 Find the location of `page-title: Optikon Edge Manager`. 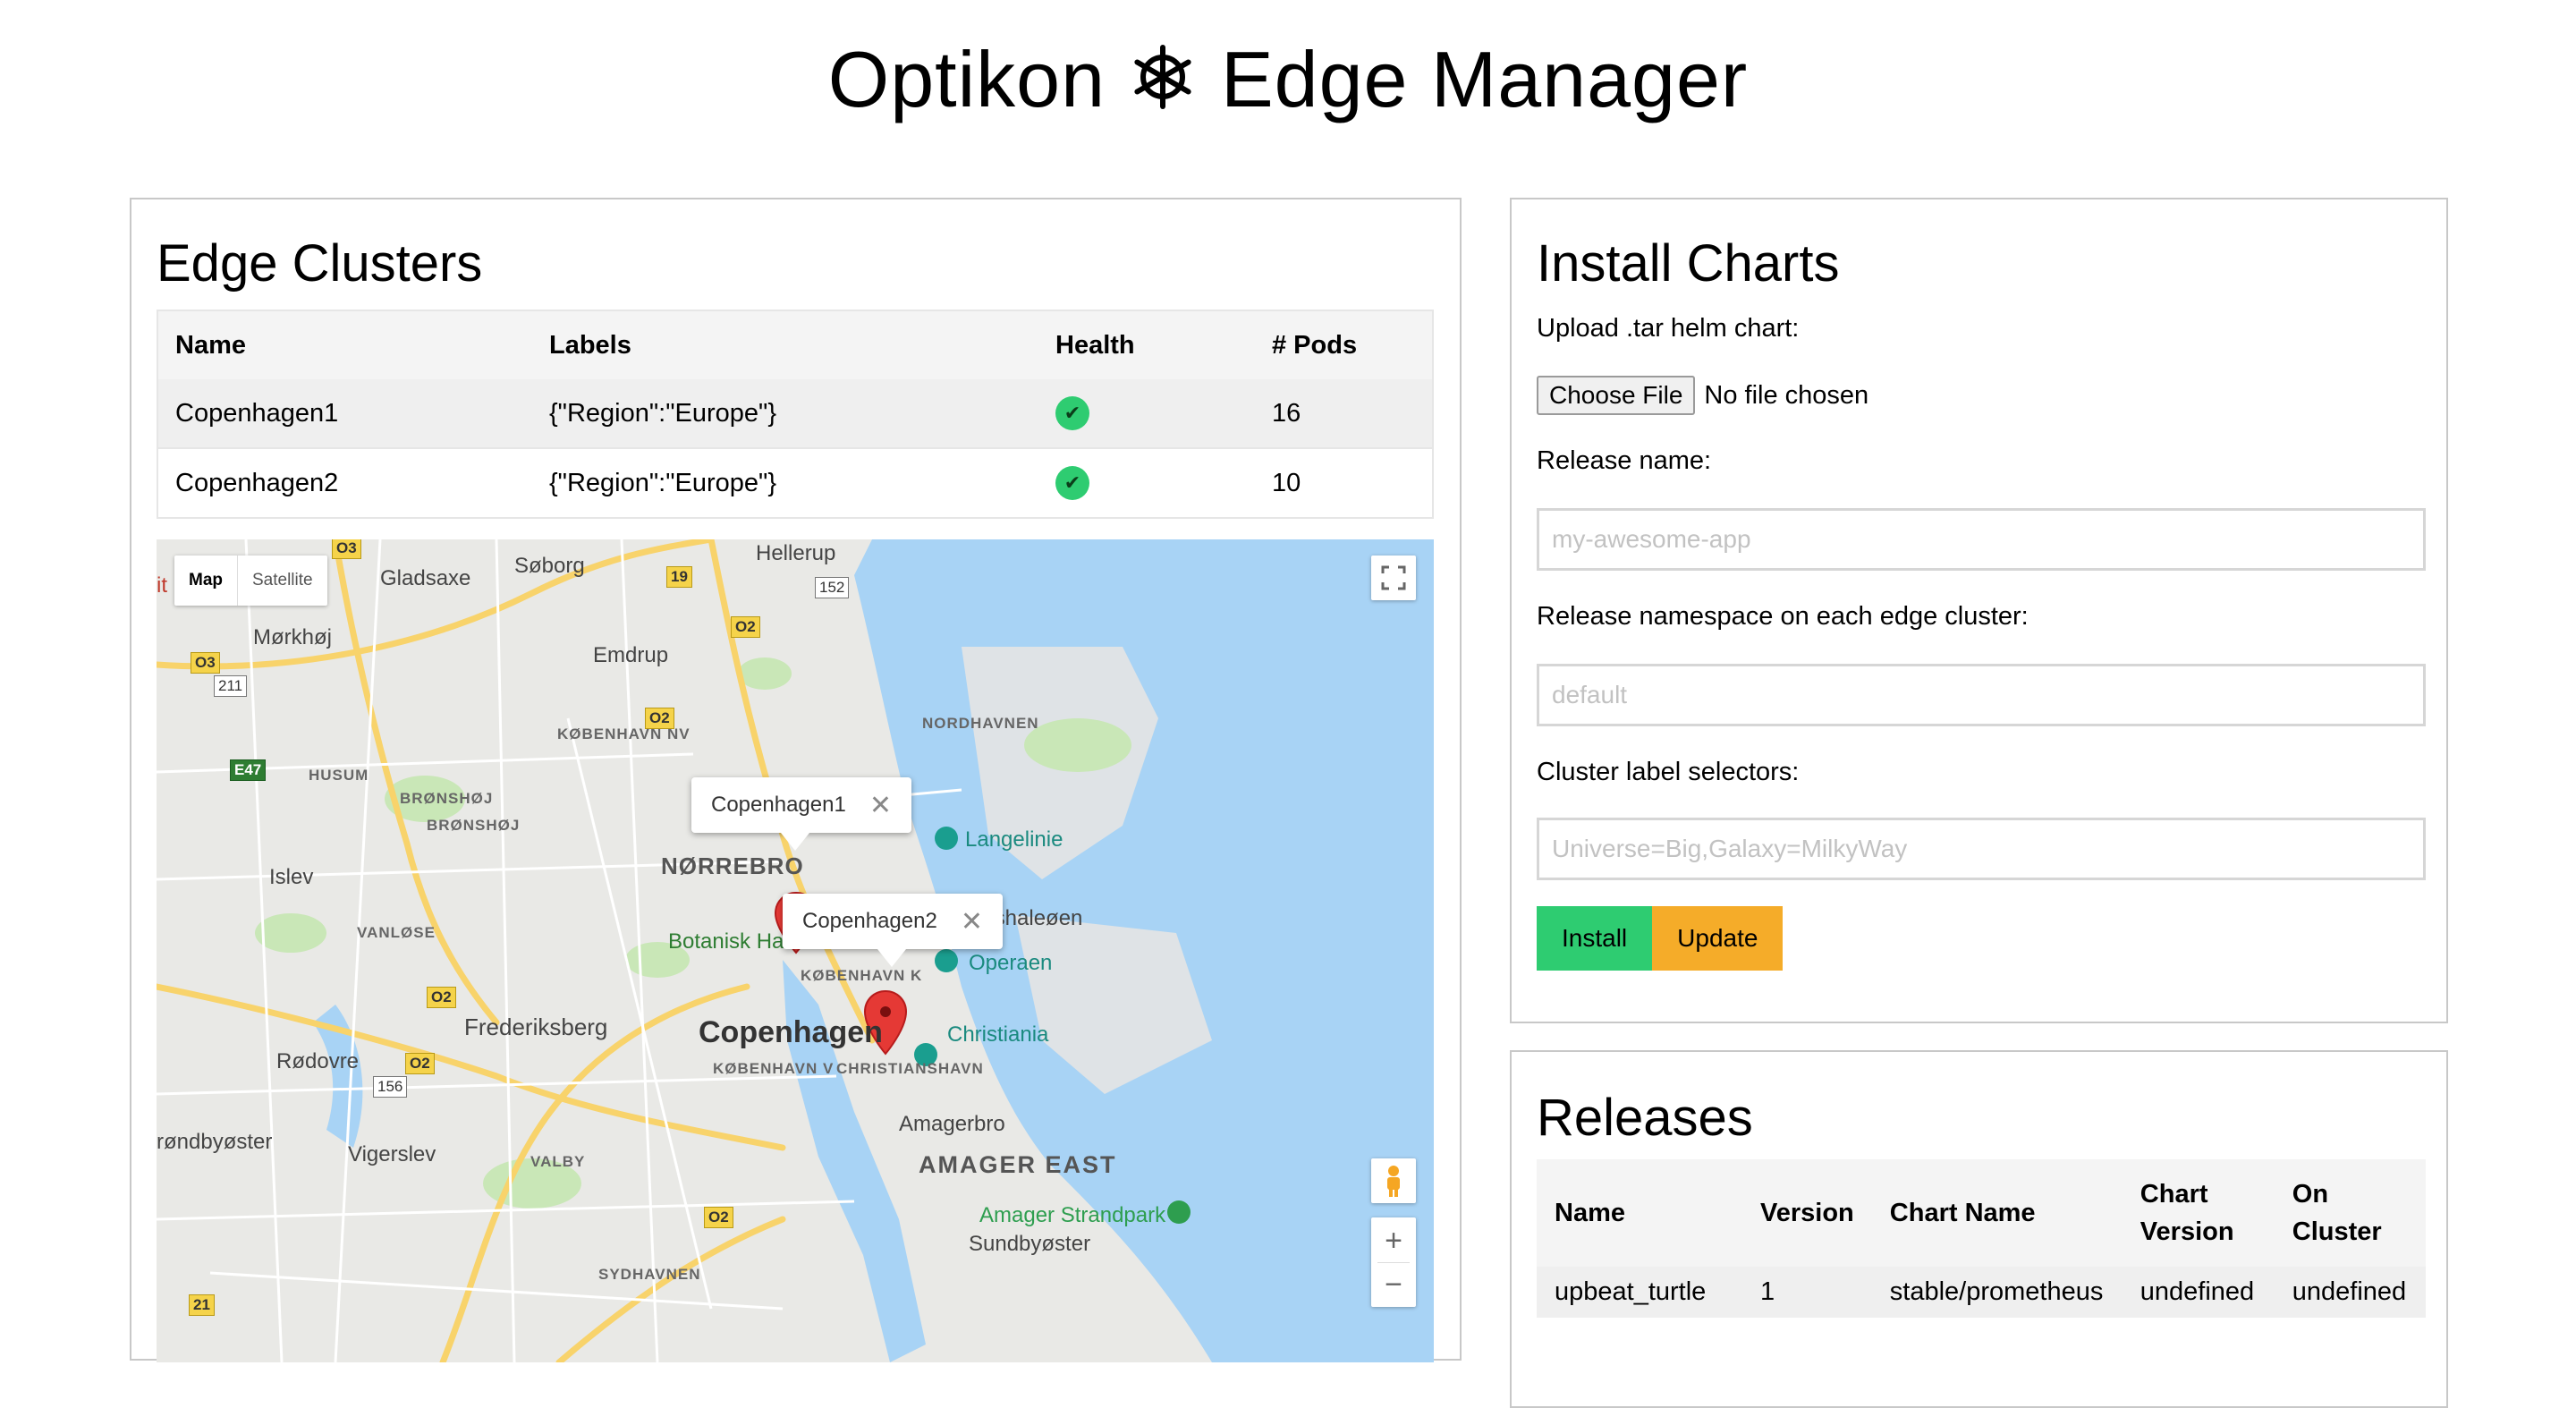

page-title: Optikon Edge Manager is located at coordinates (1288, 79).